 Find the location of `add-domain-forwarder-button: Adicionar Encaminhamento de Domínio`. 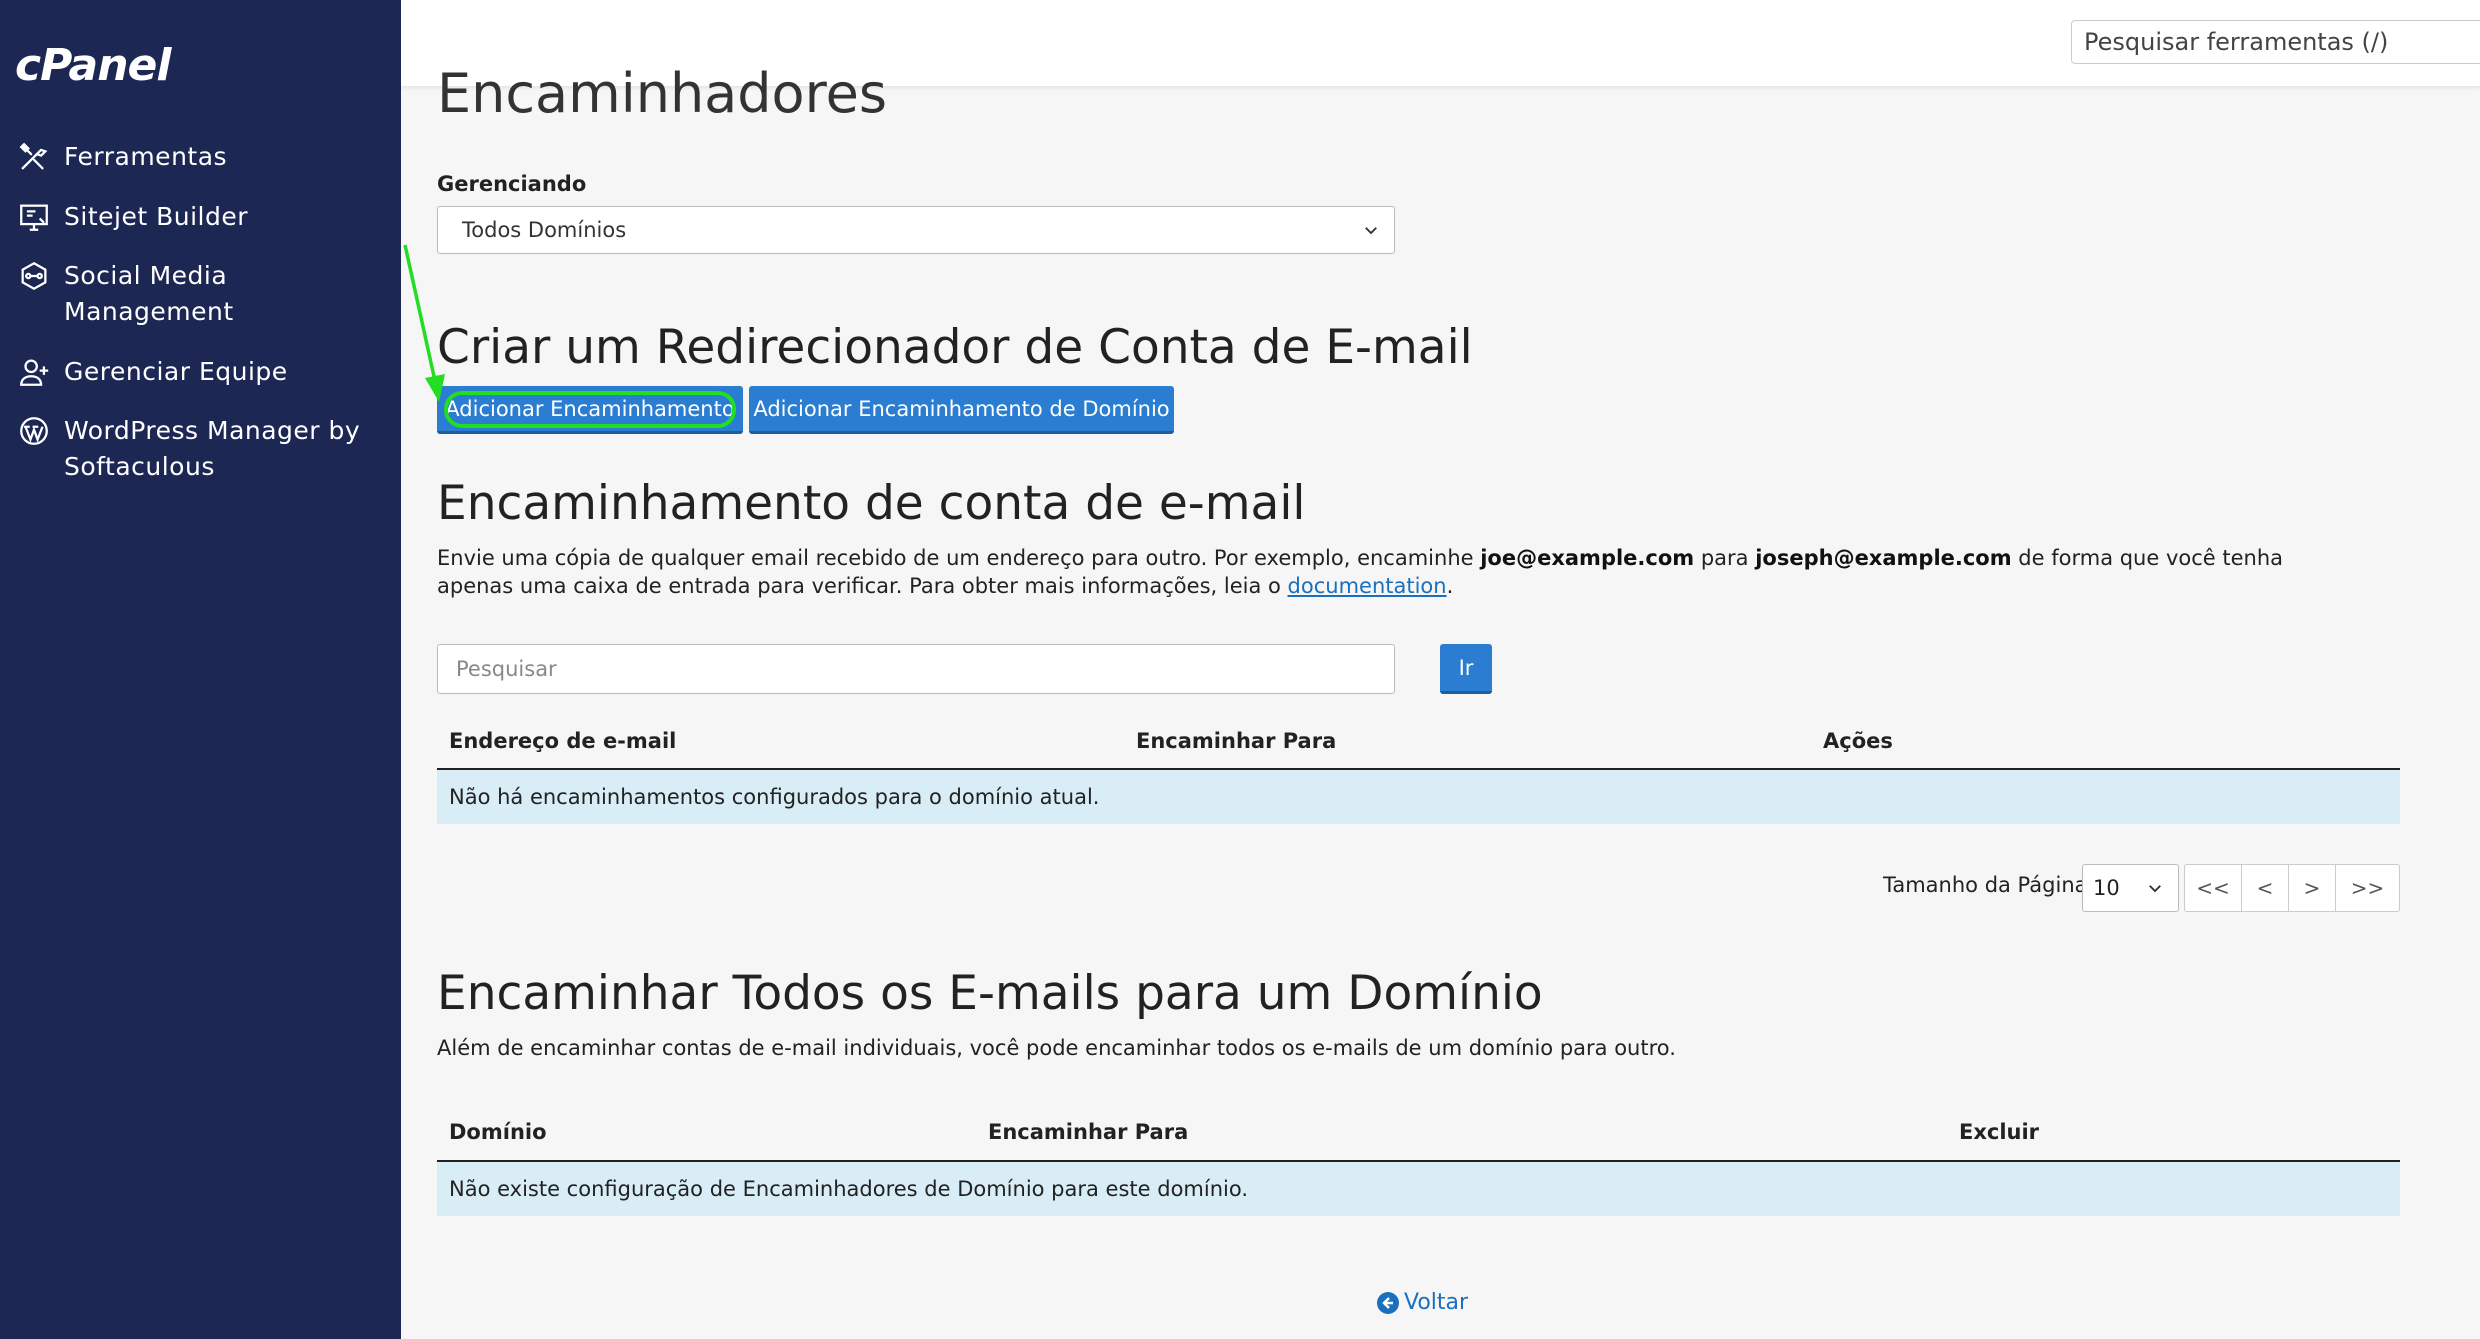

add-domain-forwarder-button: Adicionar Encaminhamento de Domínio is located at coordinates (961, 410).